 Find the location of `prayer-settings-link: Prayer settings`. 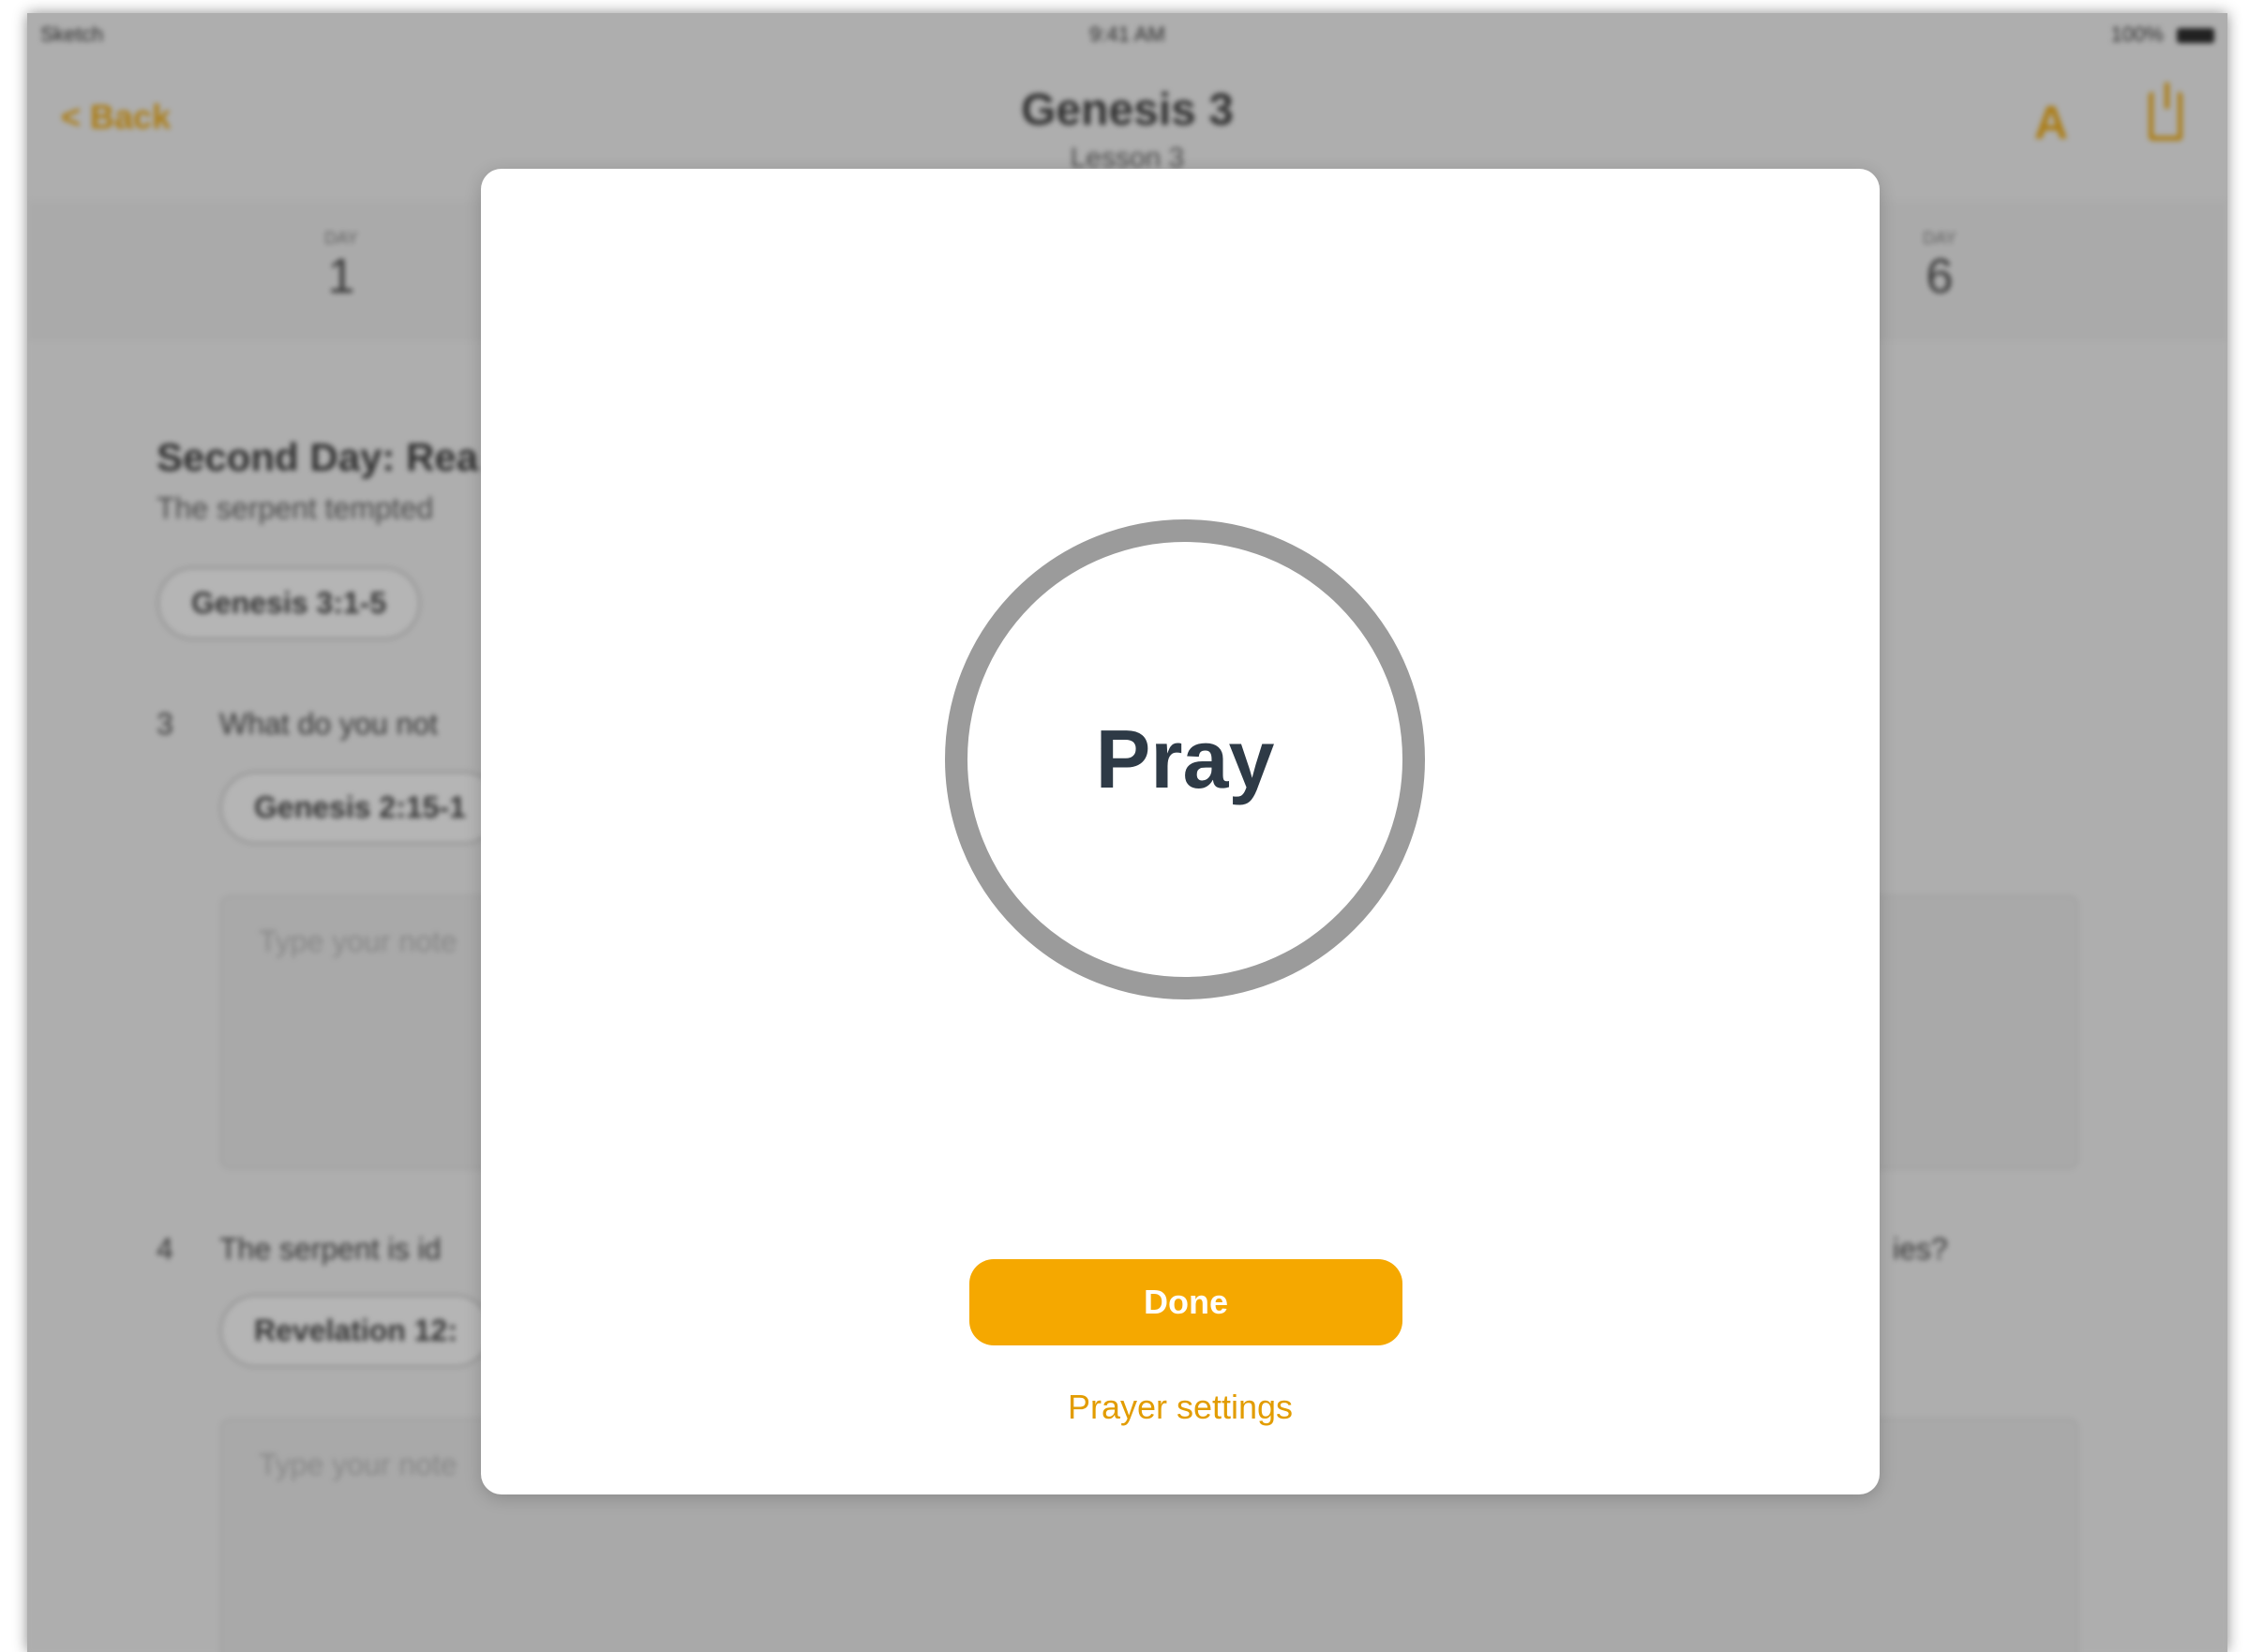

prayer-settings-link: Prayer settings is located at coordinates (1180, 1407).